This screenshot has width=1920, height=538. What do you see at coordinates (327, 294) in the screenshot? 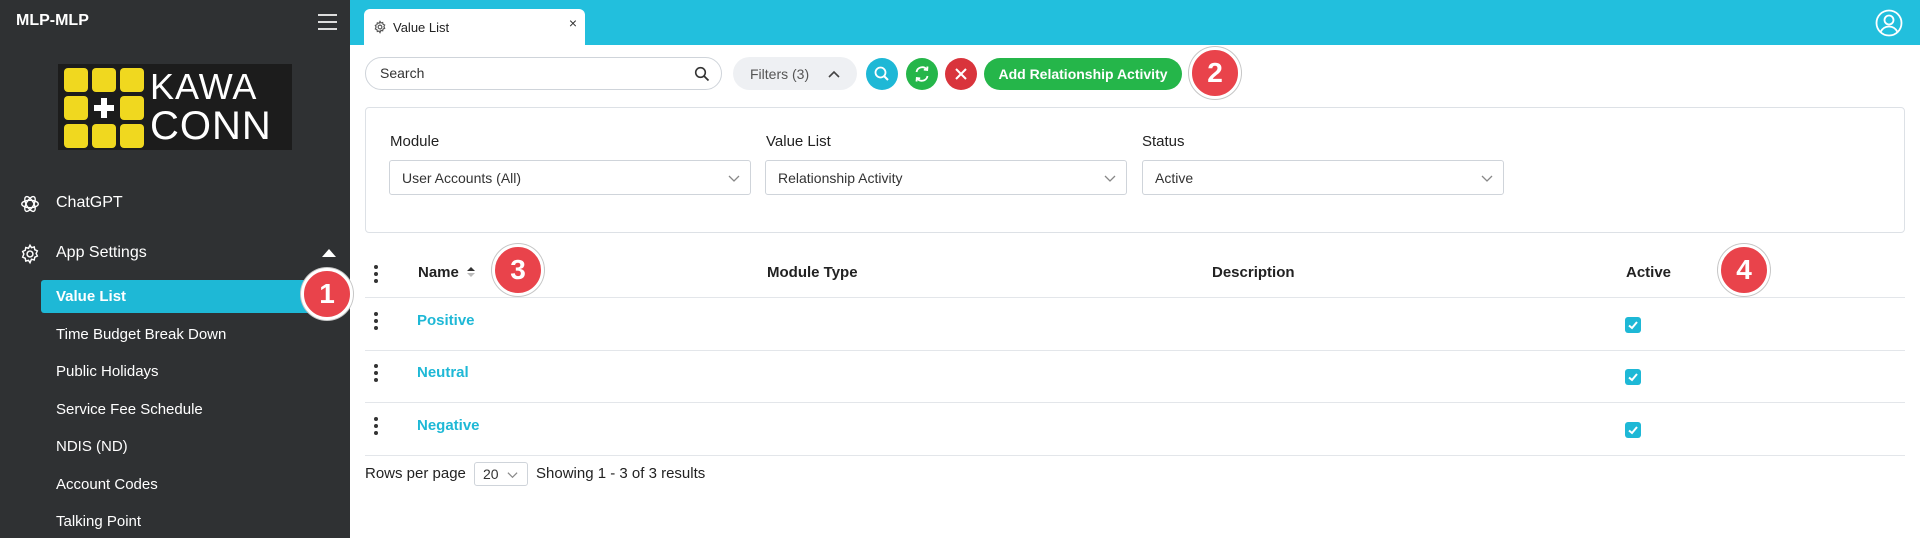
I see `annotation-badge: 1` at bounding box center [327, 294].